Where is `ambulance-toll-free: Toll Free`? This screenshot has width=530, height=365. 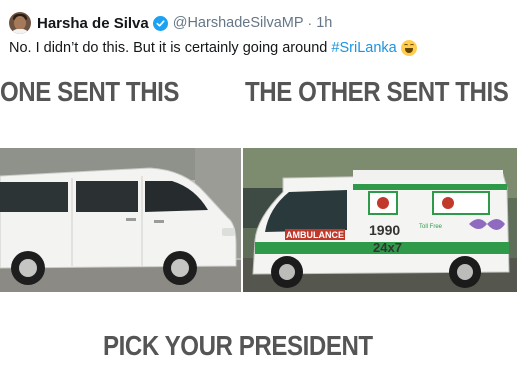 ambulance-toll-free: Toll Free is located at coordinates (431, 227).